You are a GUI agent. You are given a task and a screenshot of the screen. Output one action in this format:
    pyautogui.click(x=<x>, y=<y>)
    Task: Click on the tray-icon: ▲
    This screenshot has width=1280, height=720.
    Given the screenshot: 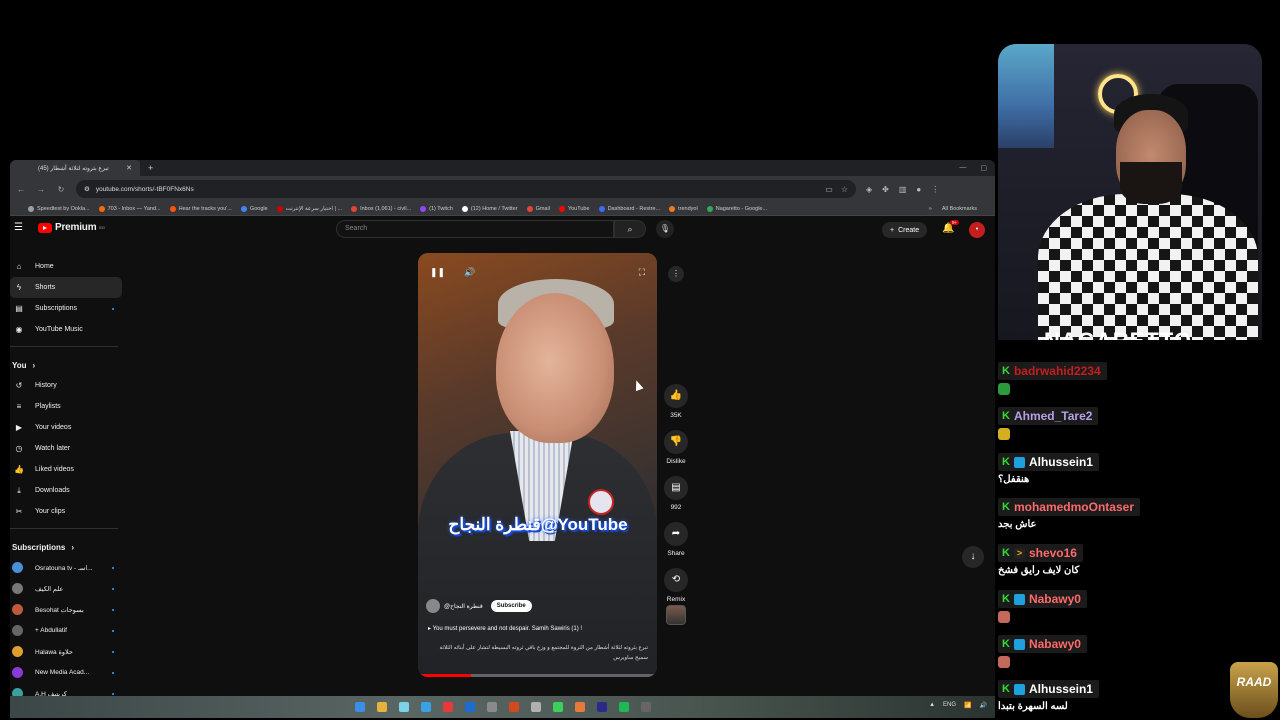 What is the action you would take?
    pyautogui.click(x=932, y=705)
    